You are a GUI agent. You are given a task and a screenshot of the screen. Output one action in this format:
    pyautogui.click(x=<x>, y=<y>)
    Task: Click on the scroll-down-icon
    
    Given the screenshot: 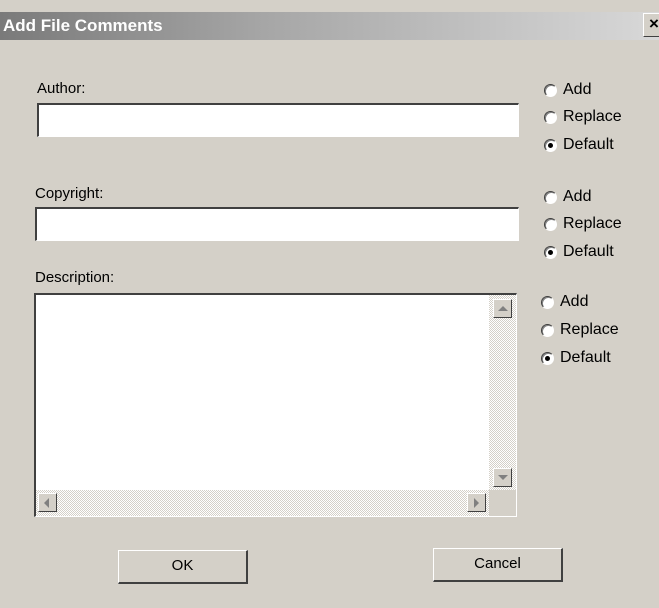 What is the action you would take?
    pyautogui.click(x=503, y=477)
    